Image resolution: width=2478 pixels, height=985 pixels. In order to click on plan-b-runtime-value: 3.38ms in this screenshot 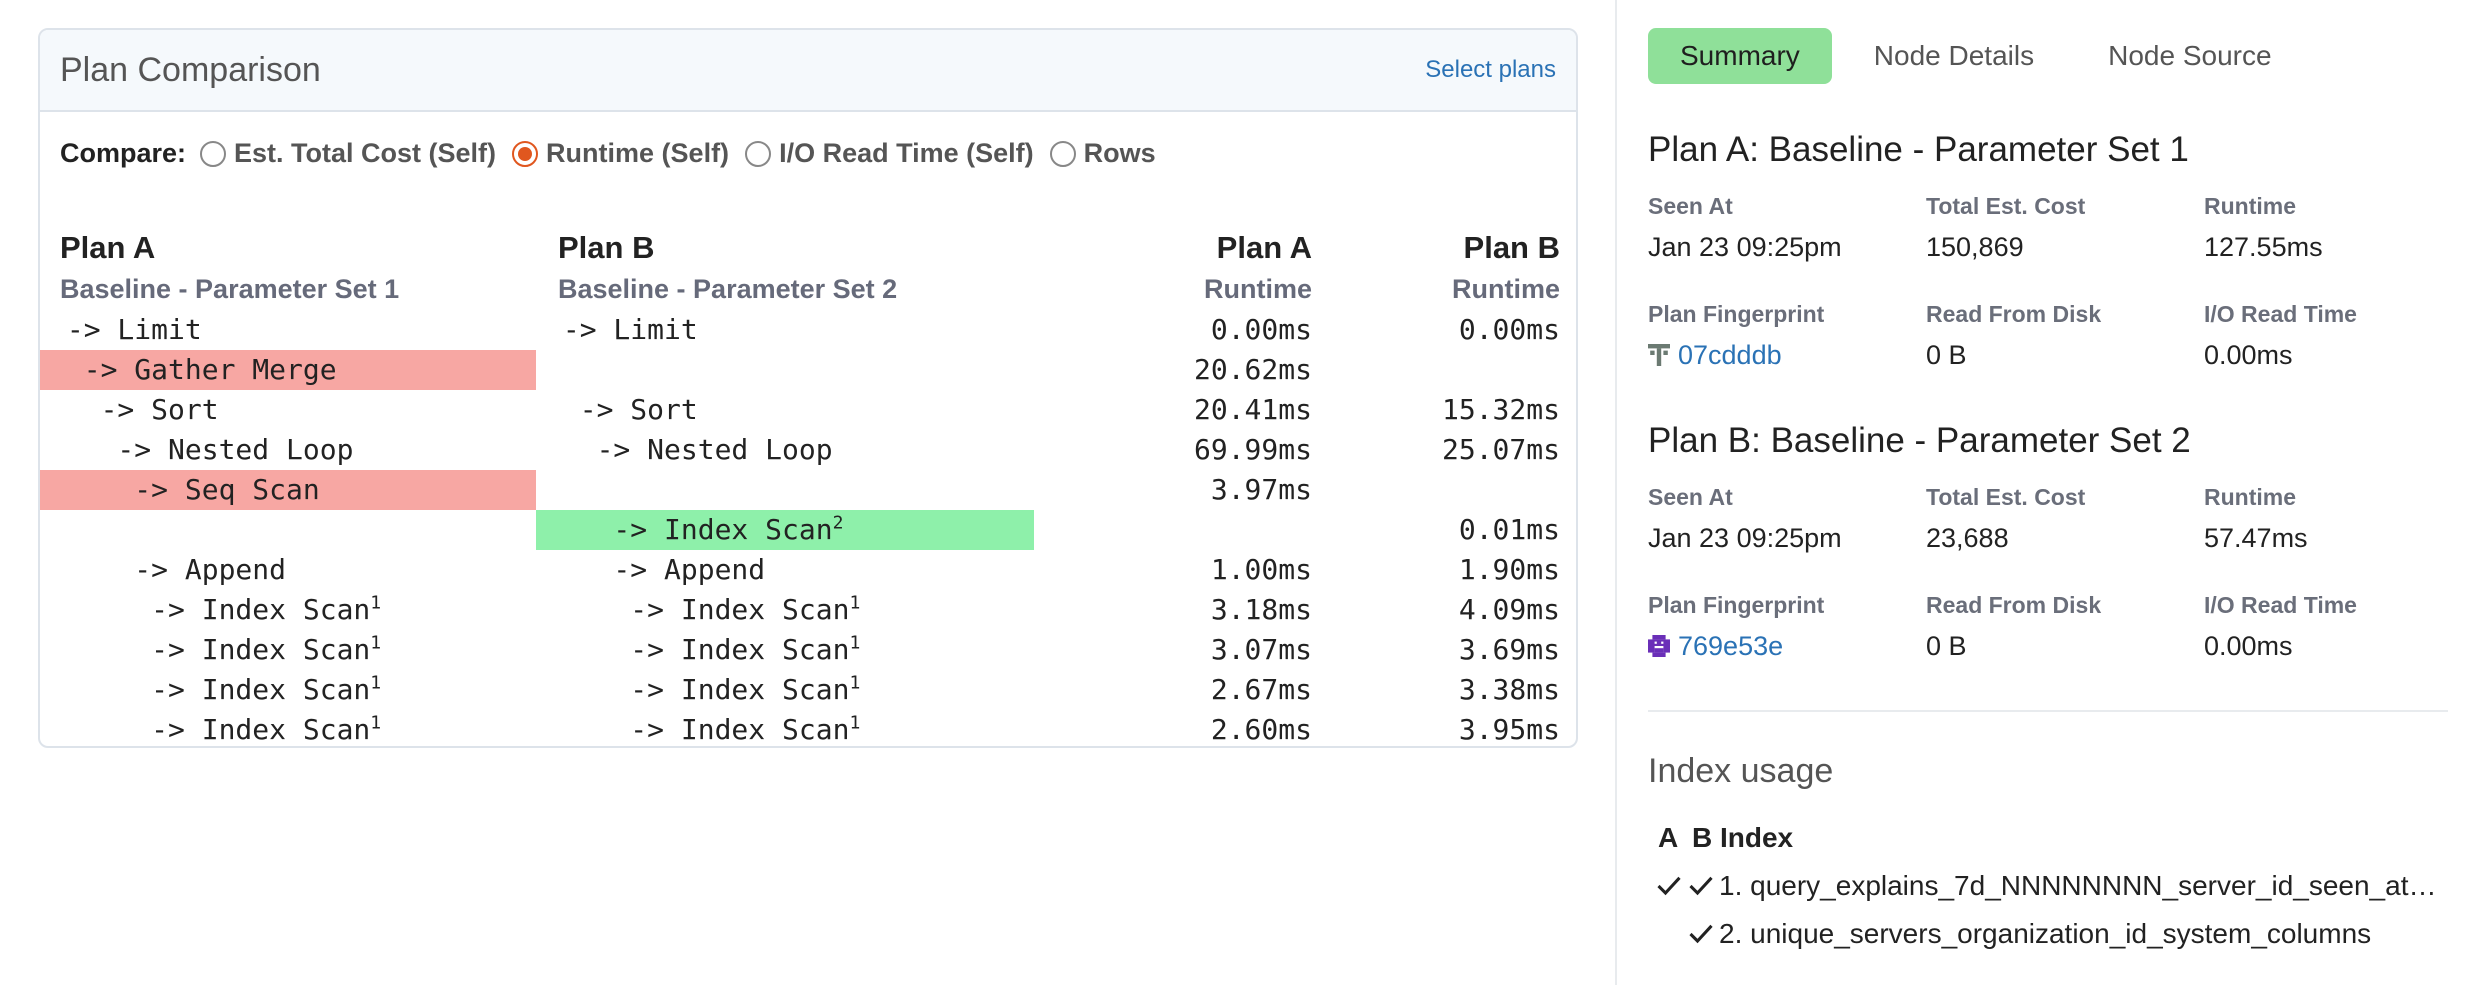, I will do `click(1509, 689)`.